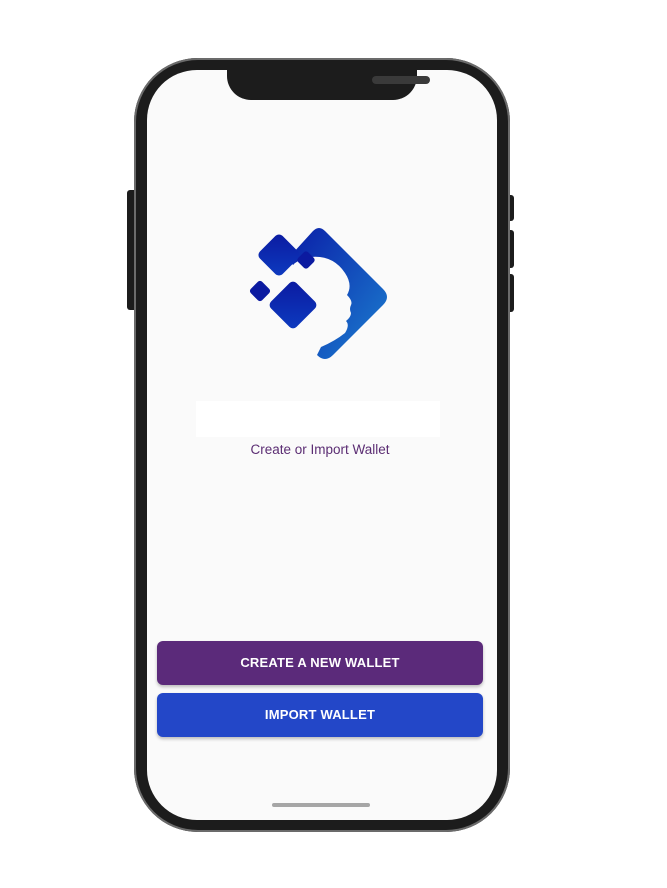 The width and height of the screenshot is (667, 888). I want to click on speaker-grille, so click(401, 80).